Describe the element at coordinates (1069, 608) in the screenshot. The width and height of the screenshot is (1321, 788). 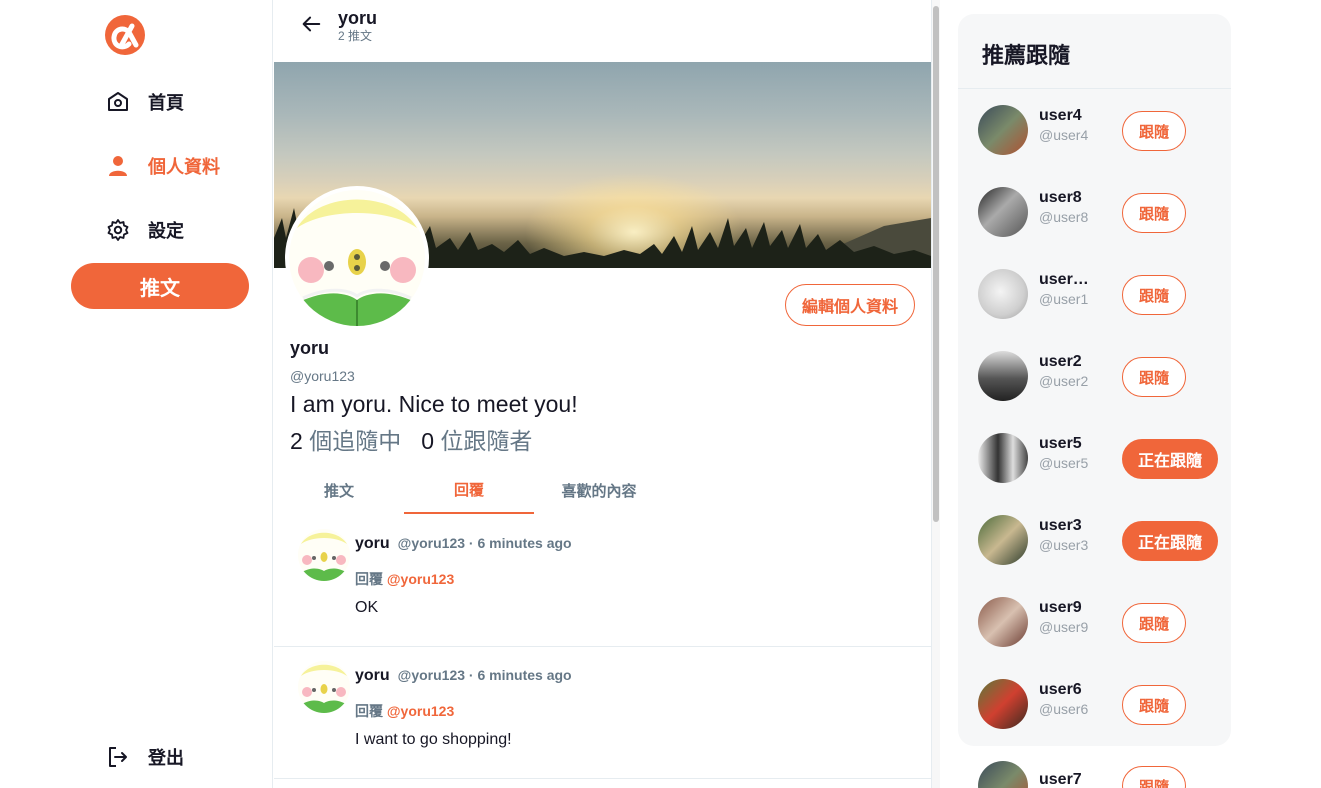
I see `user-name: user9` at that location.